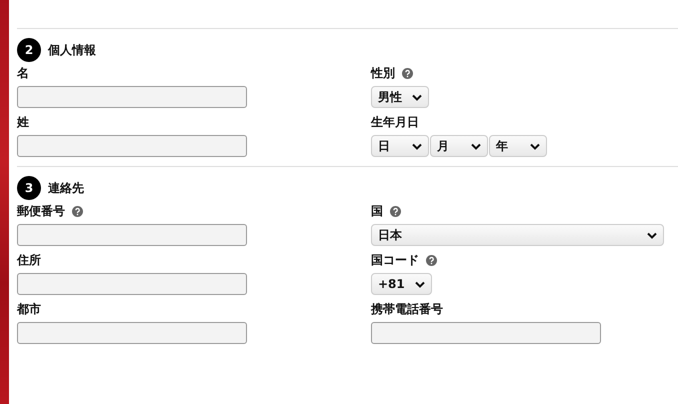 The height and width of the screenshot is (404, 678). Describe the element at coordinates (395, 260) in the screenshot. I see `field-label: 国コード` at that location.